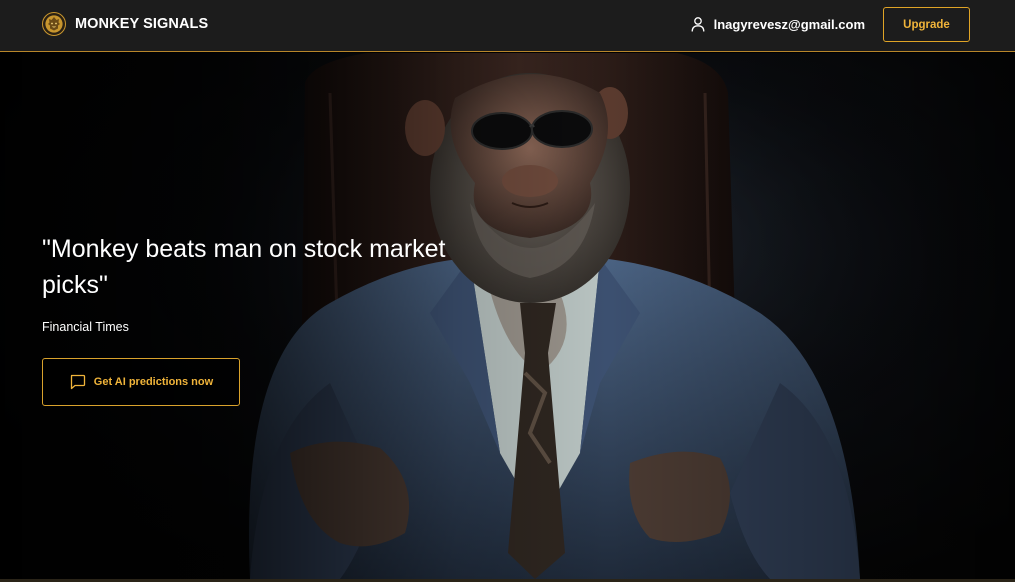 Image resolution: width=1015 pixels, height=582 pixels. I want to click on user-icon, so click(698, 24).